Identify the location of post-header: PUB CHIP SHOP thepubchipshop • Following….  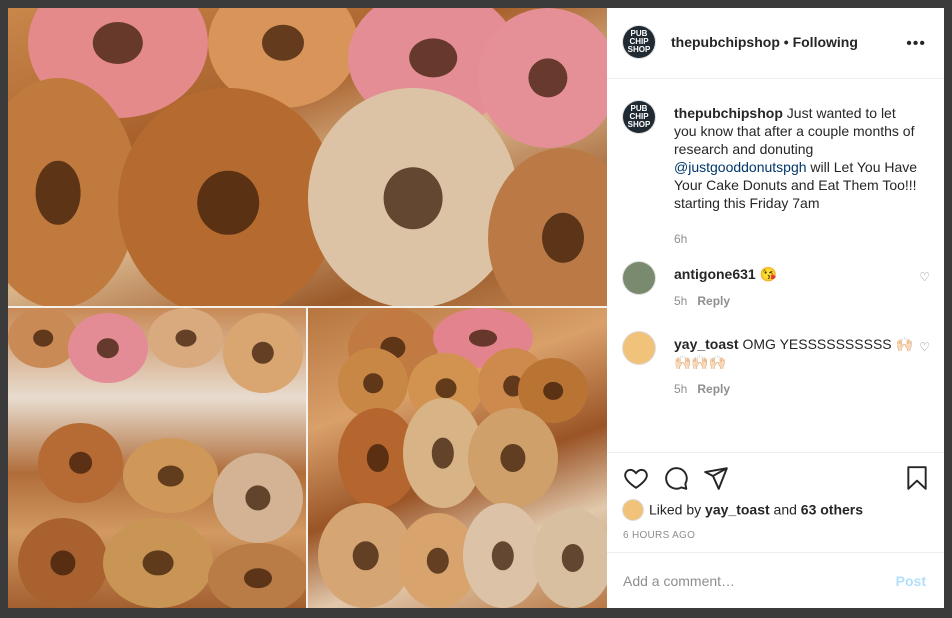
(775, 43).